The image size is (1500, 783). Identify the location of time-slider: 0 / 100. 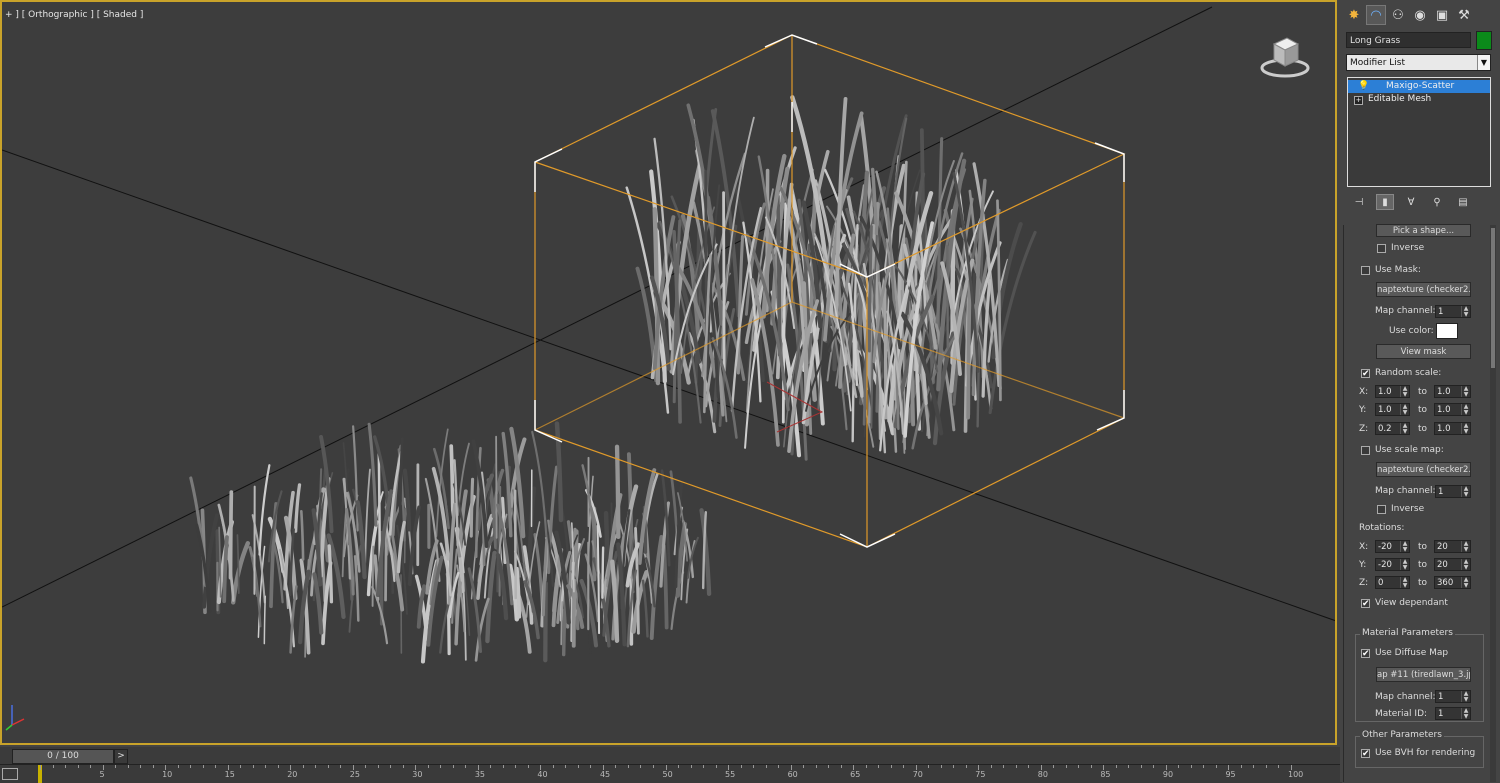
(63, 756).